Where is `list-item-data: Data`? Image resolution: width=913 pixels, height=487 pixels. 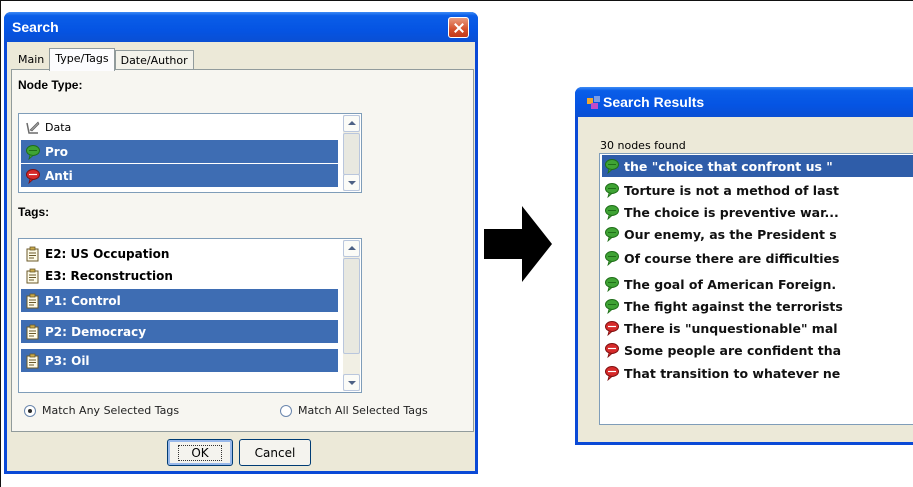
list-item-data: Data is located at coordinates (179, 127).